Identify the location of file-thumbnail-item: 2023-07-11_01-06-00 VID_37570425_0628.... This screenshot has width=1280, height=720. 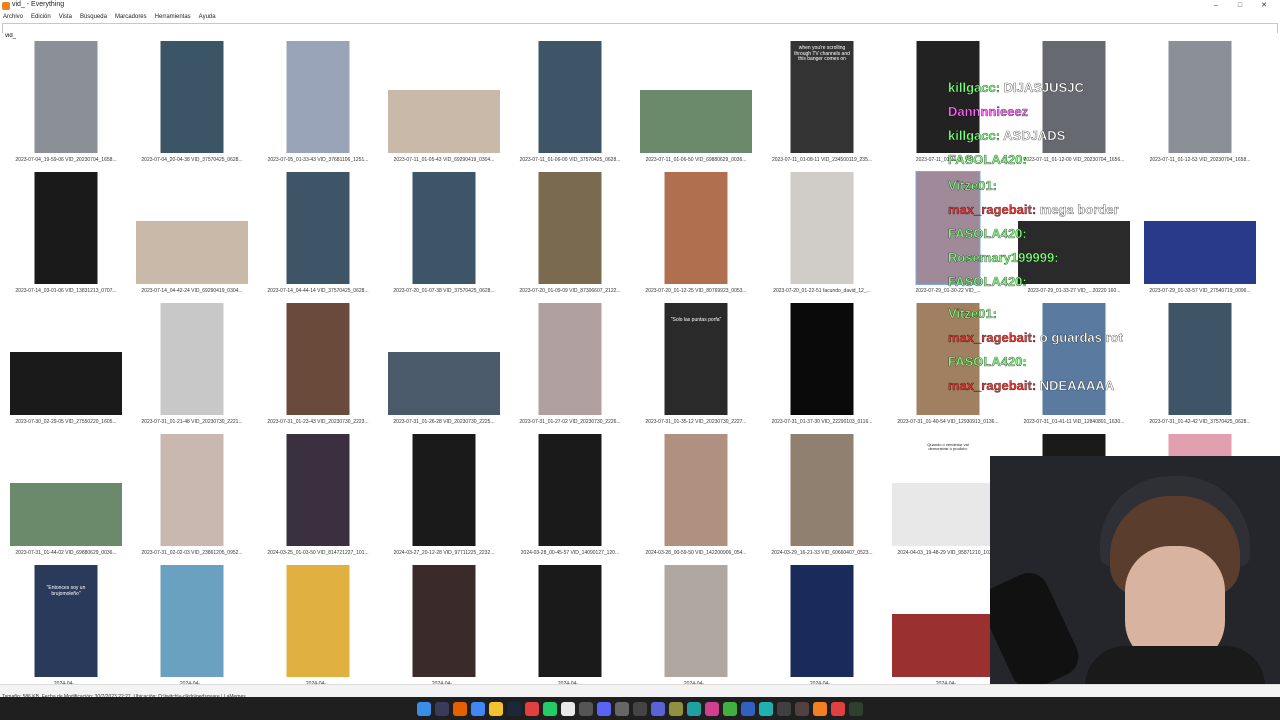
(570, 99).